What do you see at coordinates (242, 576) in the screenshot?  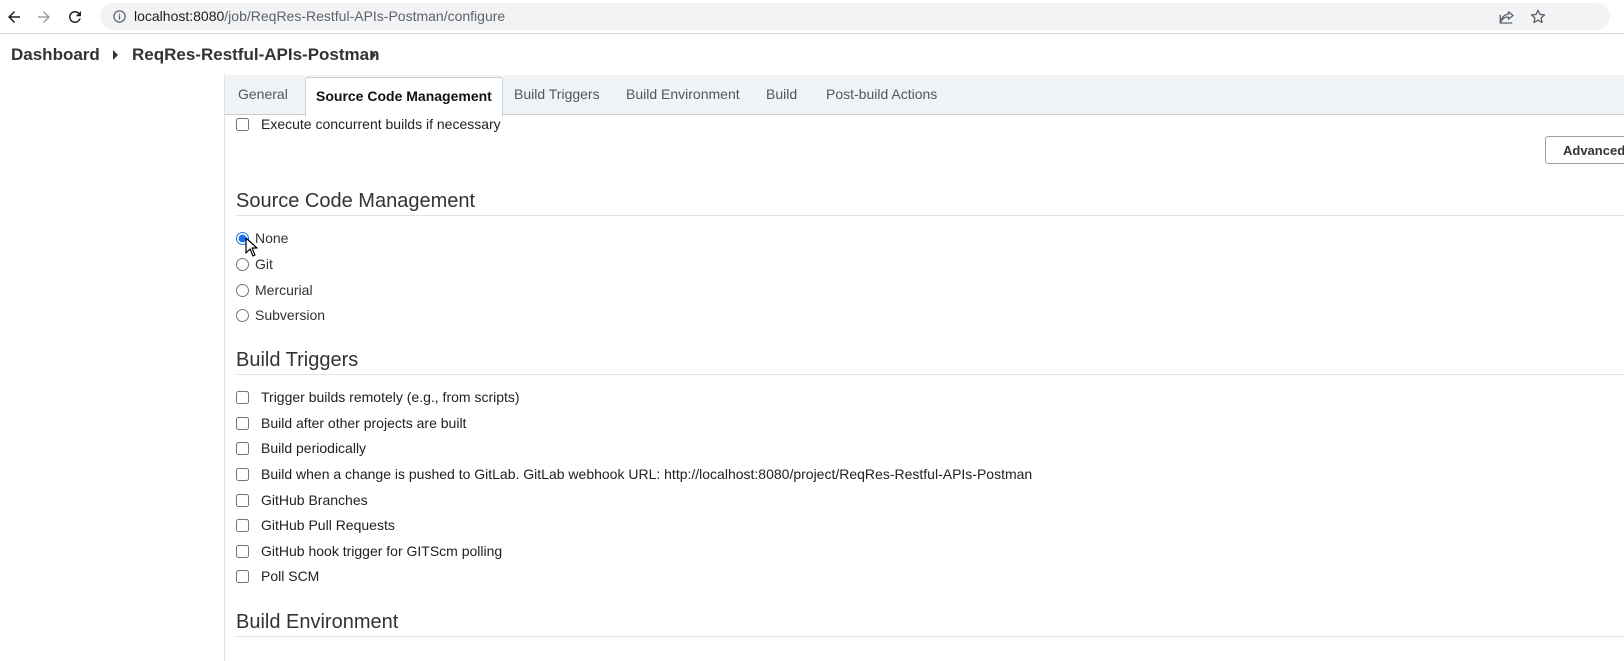 I see `trigger-poll-scm-checkbox` at bounding box center [242, 576].